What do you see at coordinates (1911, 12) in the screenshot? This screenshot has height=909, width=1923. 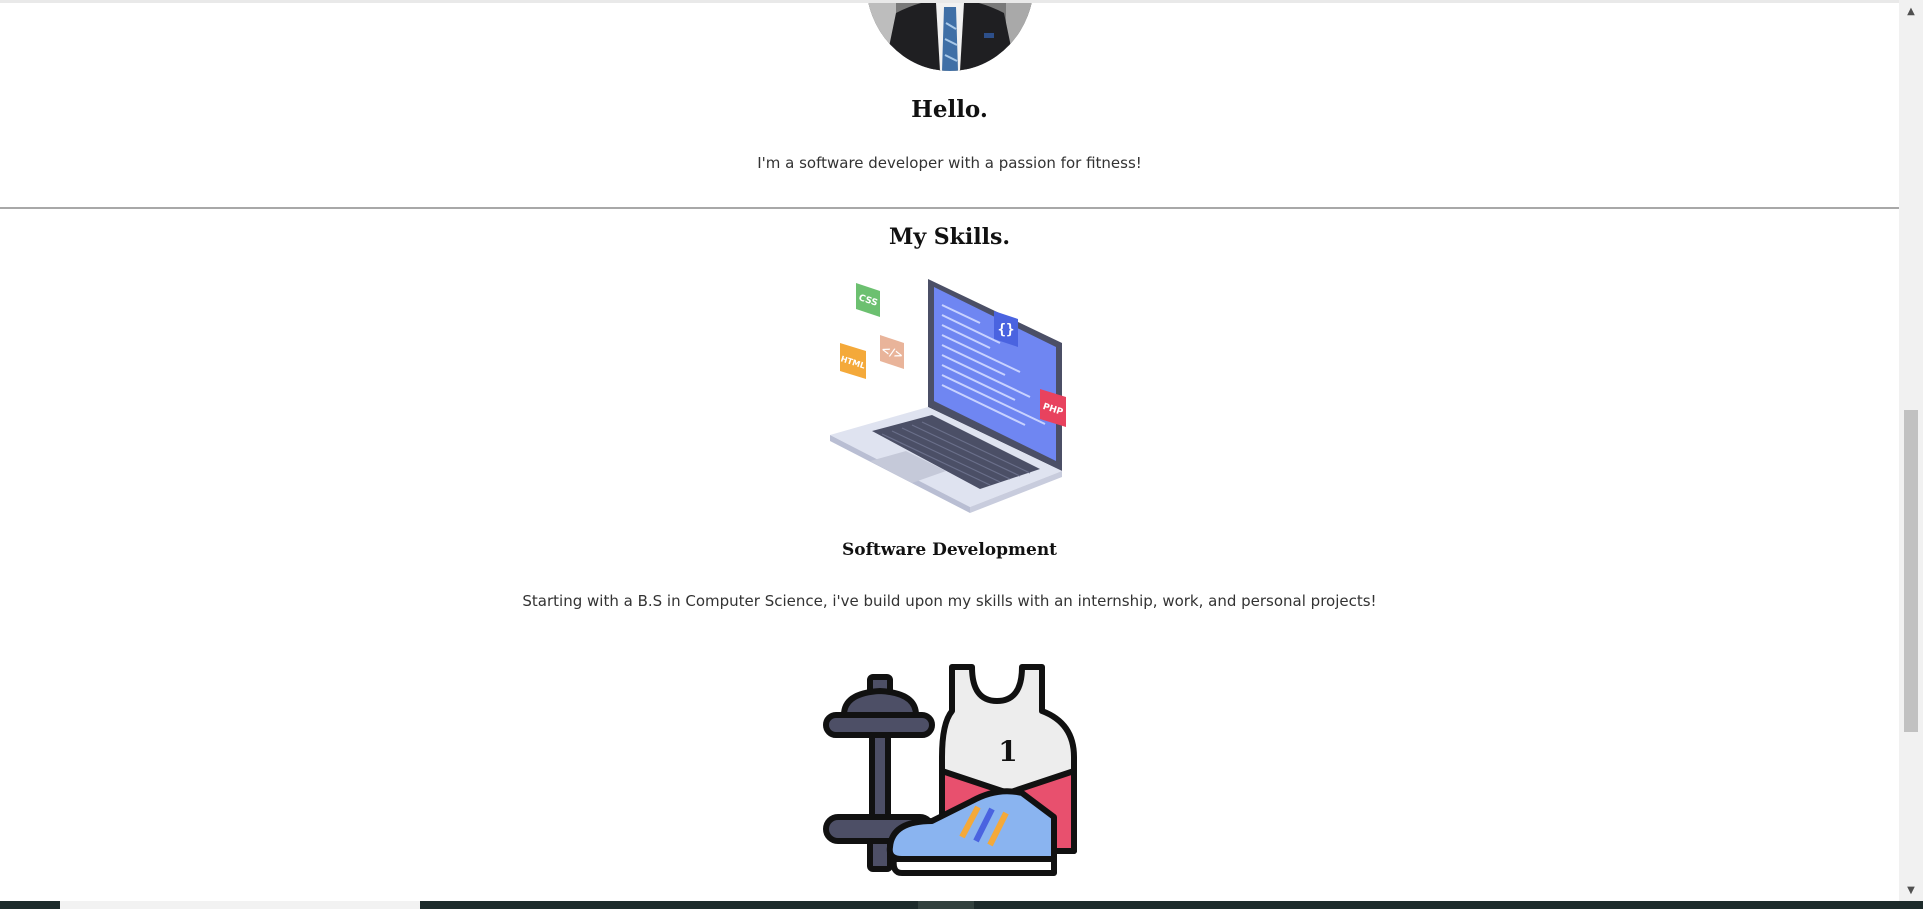 I see `scroll-up-arrow-icon: ▲` at bounding box center [1911, 12].